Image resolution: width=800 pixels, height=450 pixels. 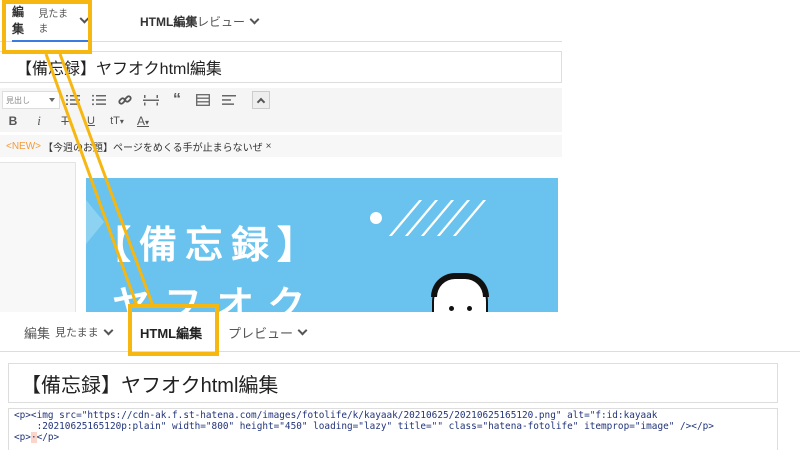 I want to click on italic-button: i, so click(x=39, y=121).